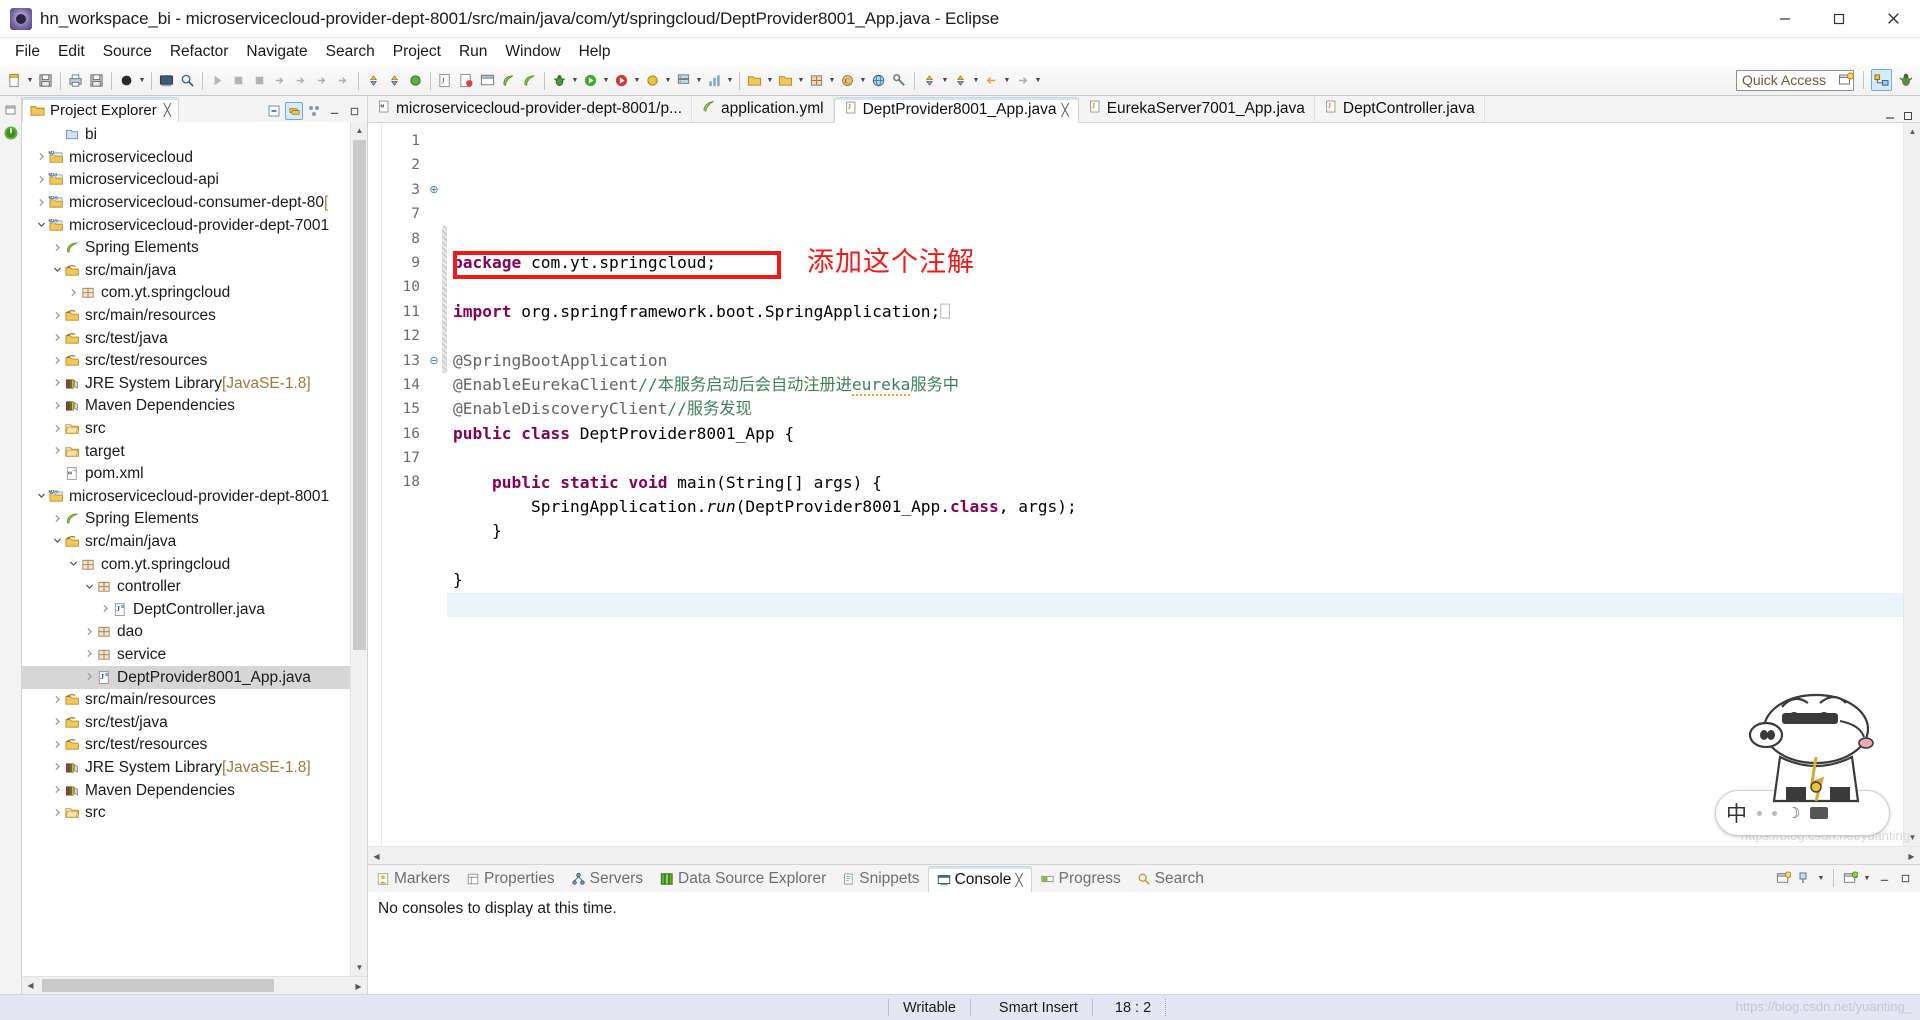 This screenshot has width=1920, height=1020. What do you see at coordinates (473, 52) in the screenshot?
I see `menu-run: Run` at bounding box center [473, 52].